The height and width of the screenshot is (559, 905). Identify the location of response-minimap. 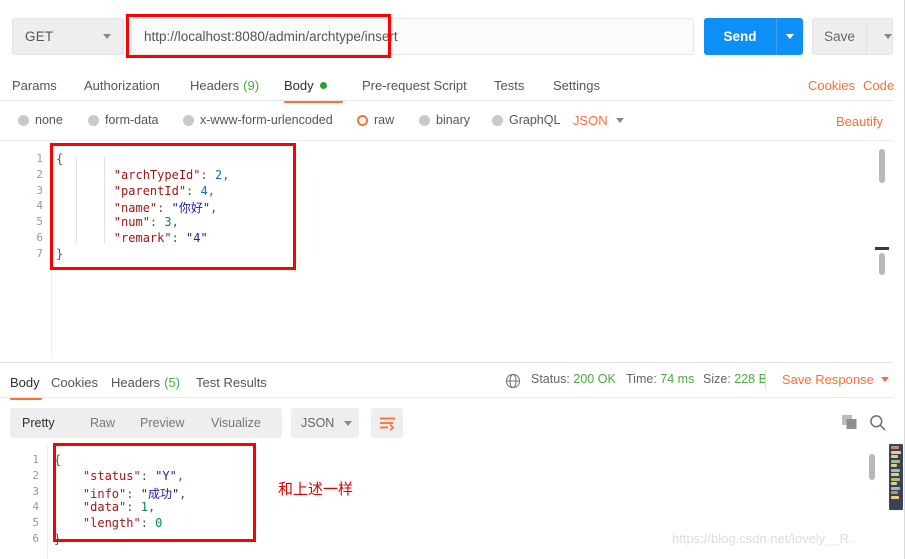
(896, 477).